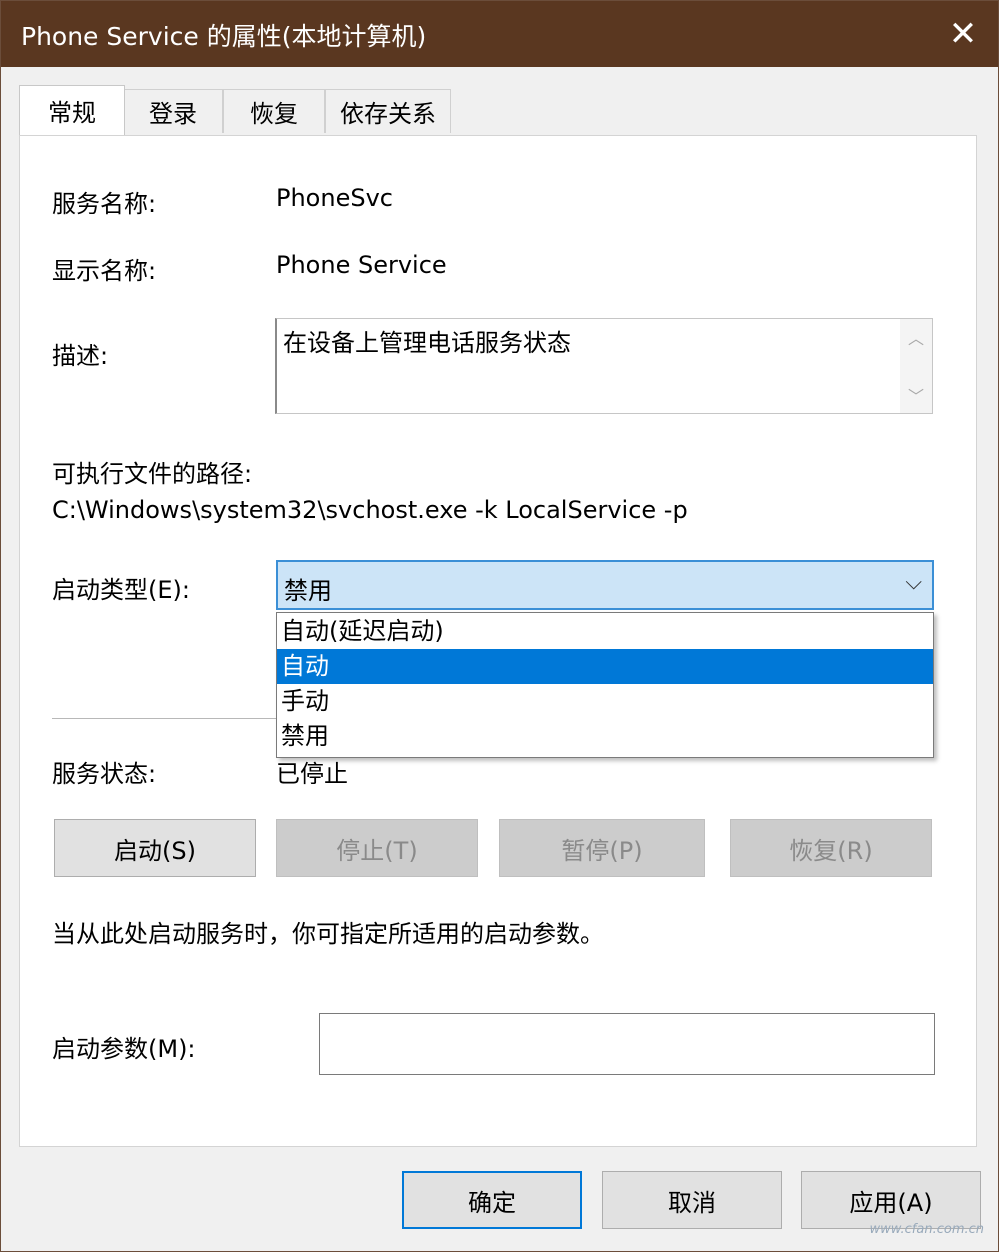 The image size is (999, 1252). I want to click on display-name-value: Phone Service, so click(361, 265).